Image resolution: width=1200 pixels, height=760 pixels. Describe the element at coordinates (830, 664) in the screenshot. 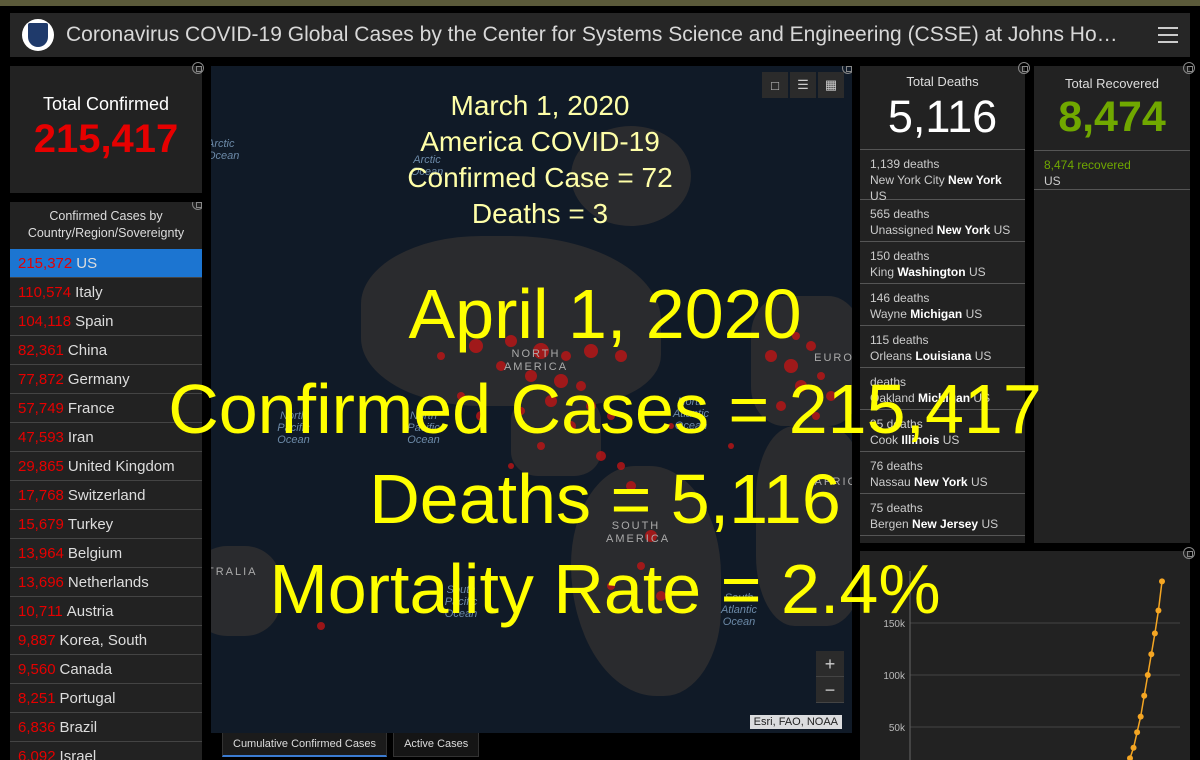

I see `zoom-in-button: +` at that location.